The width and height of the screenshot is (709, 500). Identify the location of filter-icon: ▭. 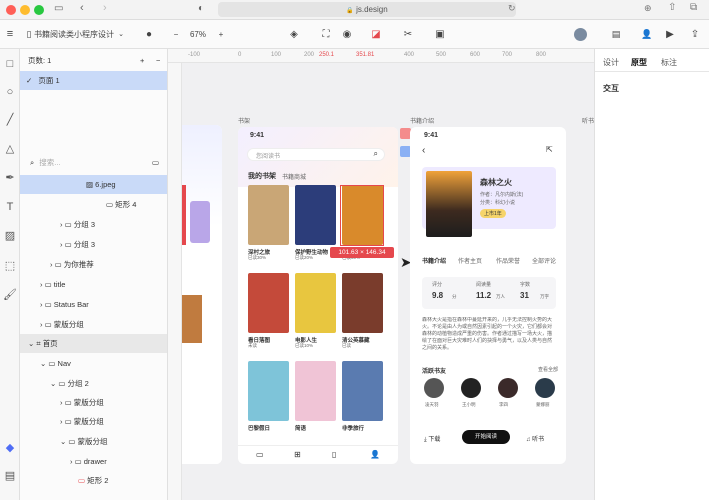
(155, 162).